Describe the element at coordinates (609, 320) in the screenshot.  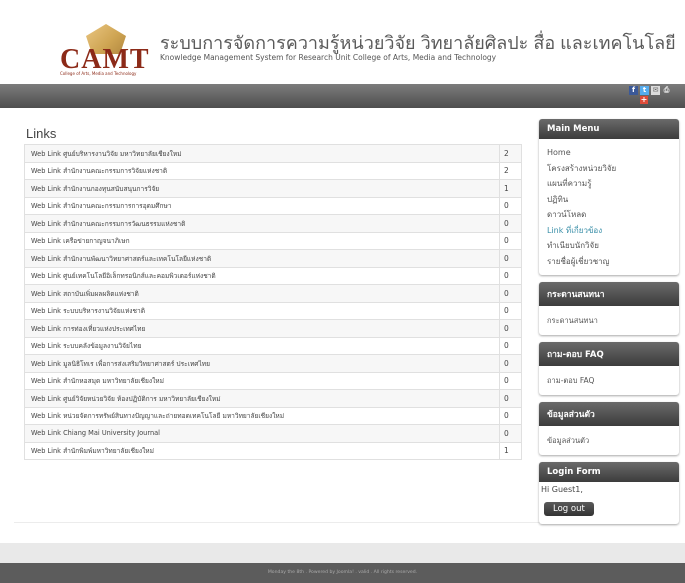
I see `forum-link: กระดานสนทนา` at that location.